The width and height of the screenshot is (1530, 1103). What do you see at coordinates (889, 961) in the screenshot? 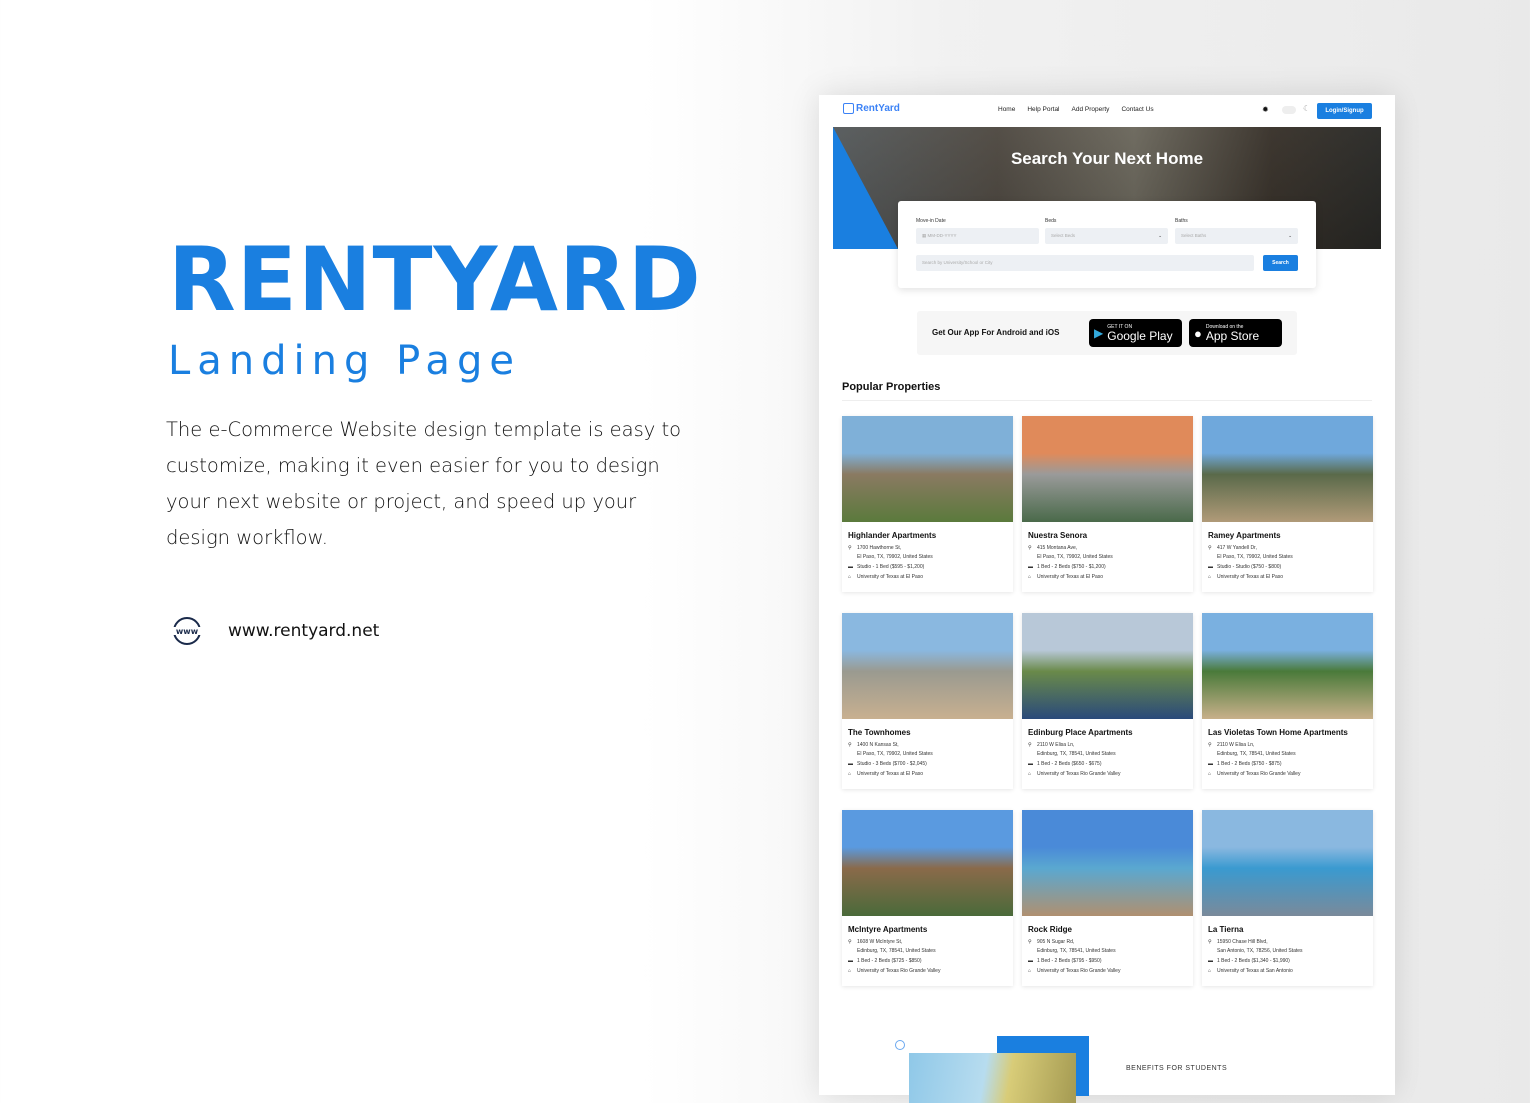
I see `beds-price: 1 Bed - 2 Beds ($725 - $850)` at bounding box center [889, 961].